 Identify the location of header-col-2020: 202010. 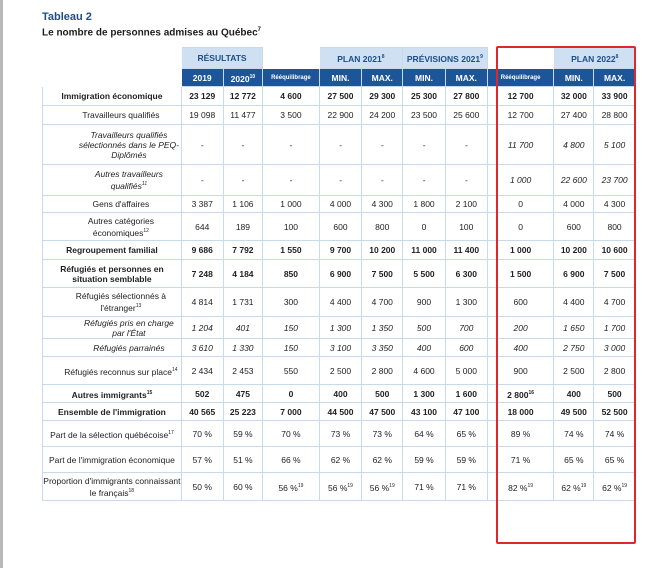
(243, 77).